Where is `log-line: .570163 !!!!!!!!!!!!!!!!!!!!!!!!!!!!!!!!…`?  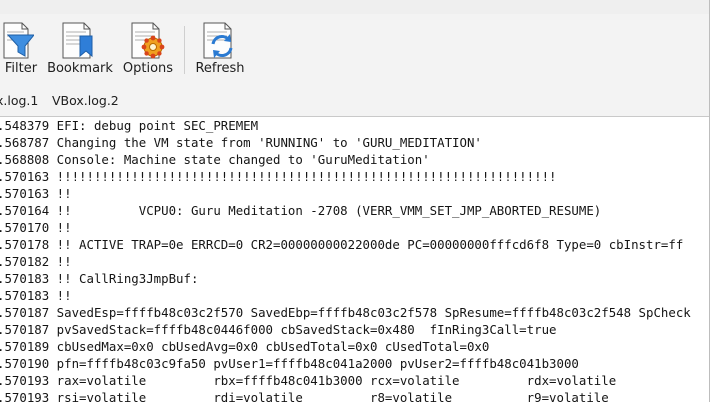 log-line: .570163 !!!!!!!!!!!!!!!!!!!!!!!!!!!!!!!!… is located at coordinates (278, 176).